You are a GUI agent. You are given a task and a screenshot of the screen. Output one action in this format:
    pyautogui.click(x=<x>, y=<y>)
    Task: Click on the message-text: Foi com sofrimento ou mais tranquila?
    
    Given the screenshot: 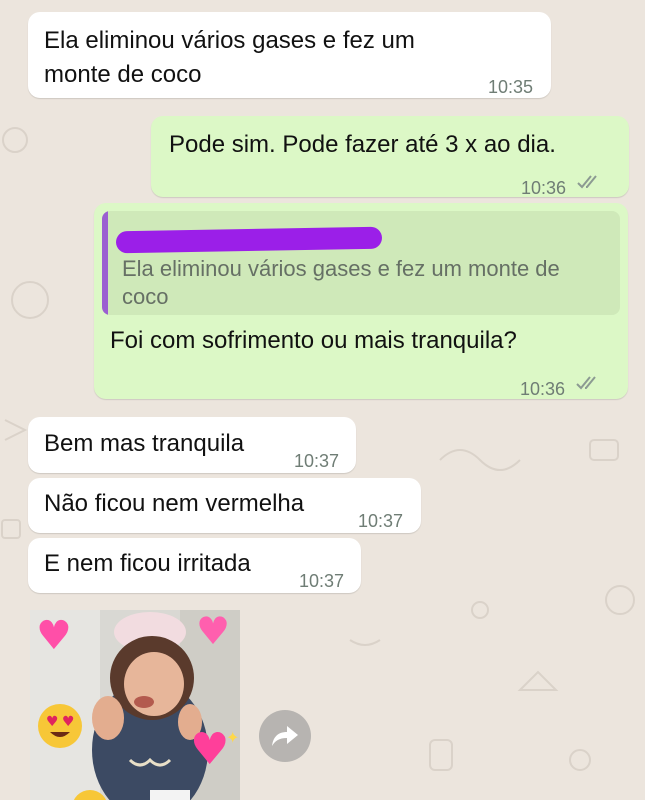 What is the action you would take?
    pyautogui.click(x=313, y=340)
    